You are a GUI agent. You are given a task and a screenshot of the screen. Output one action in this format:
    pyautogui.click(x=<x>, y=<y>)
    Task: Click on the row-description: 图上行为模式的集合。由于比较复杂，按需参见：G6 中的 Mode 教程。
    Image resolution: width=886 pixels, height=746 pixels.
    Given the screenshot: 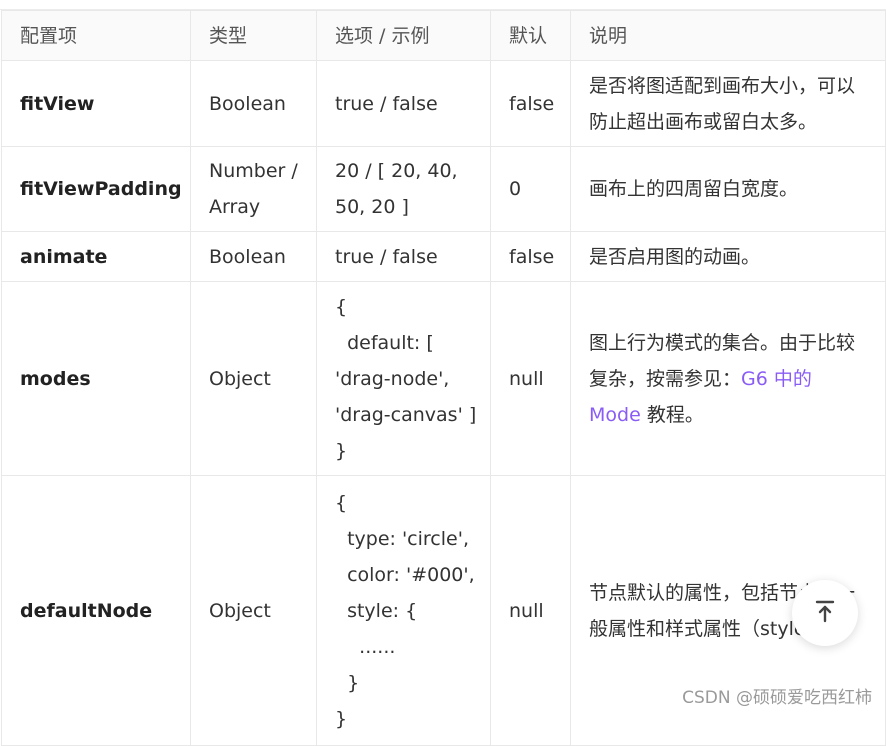 What is the action you would take?
    pyautogui.click(x=728, y=378)
    